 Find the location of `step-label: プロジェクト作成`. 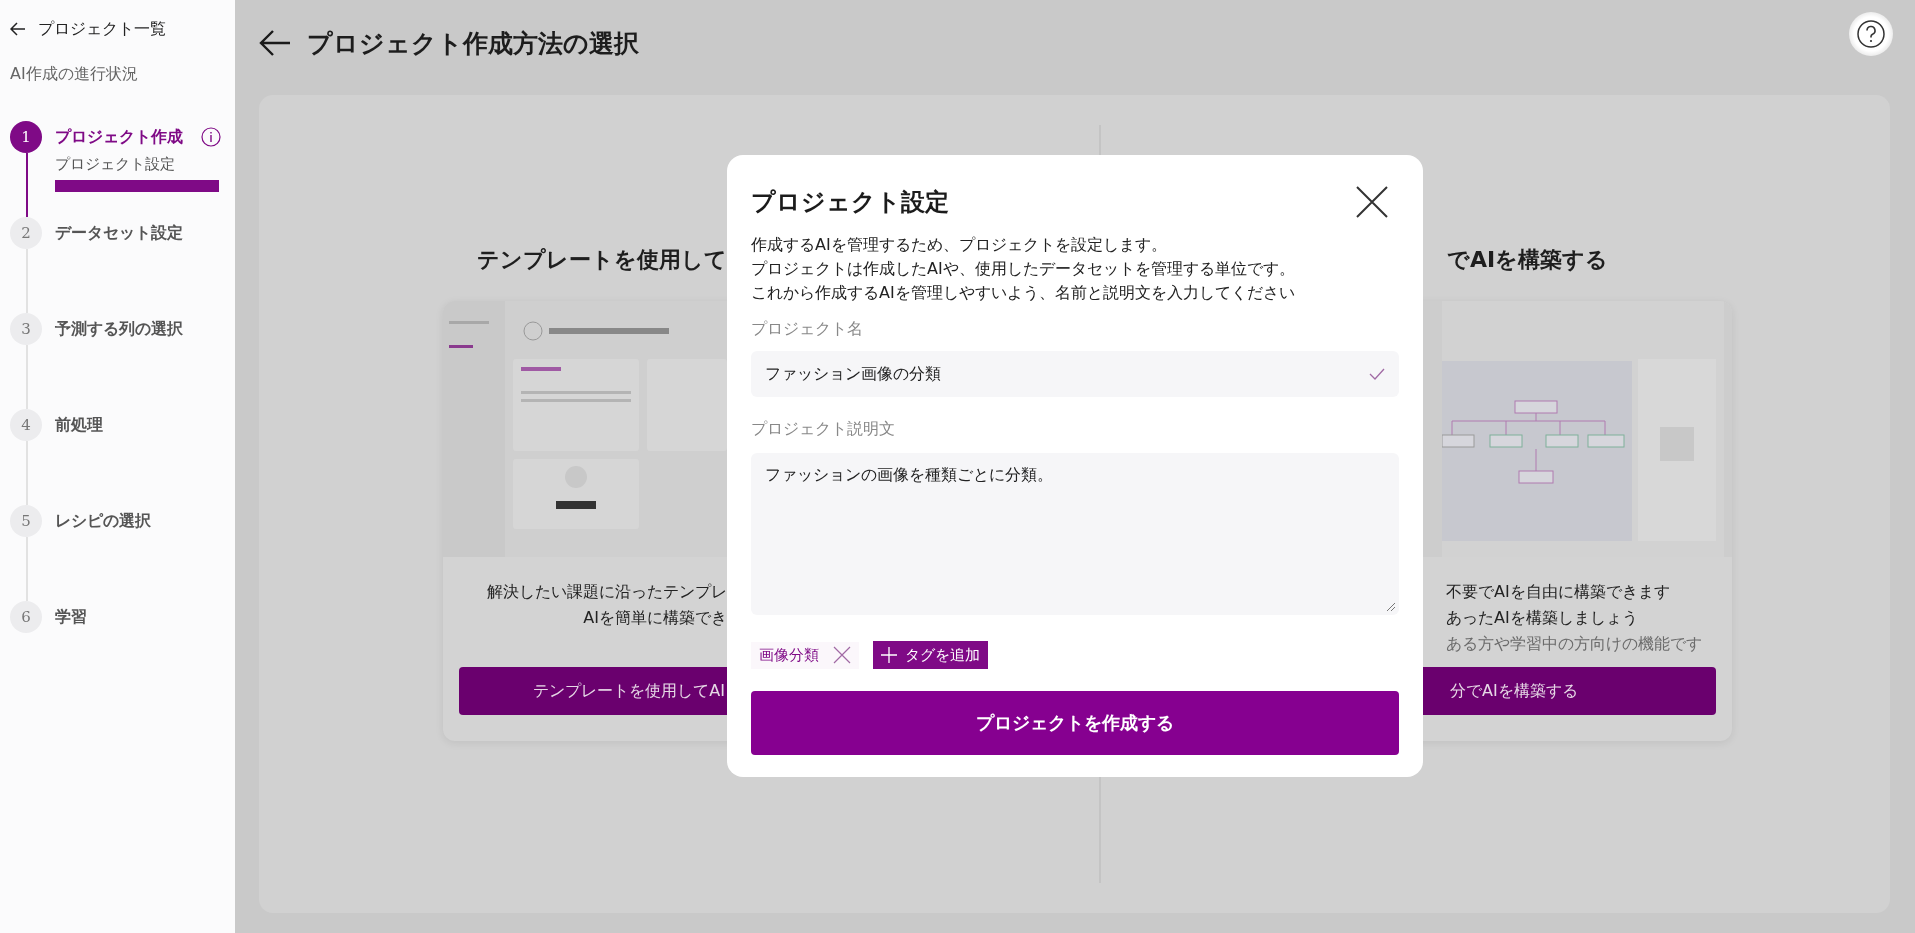

step-label: プロジェクト作成 is located at coordinates (119, 137).